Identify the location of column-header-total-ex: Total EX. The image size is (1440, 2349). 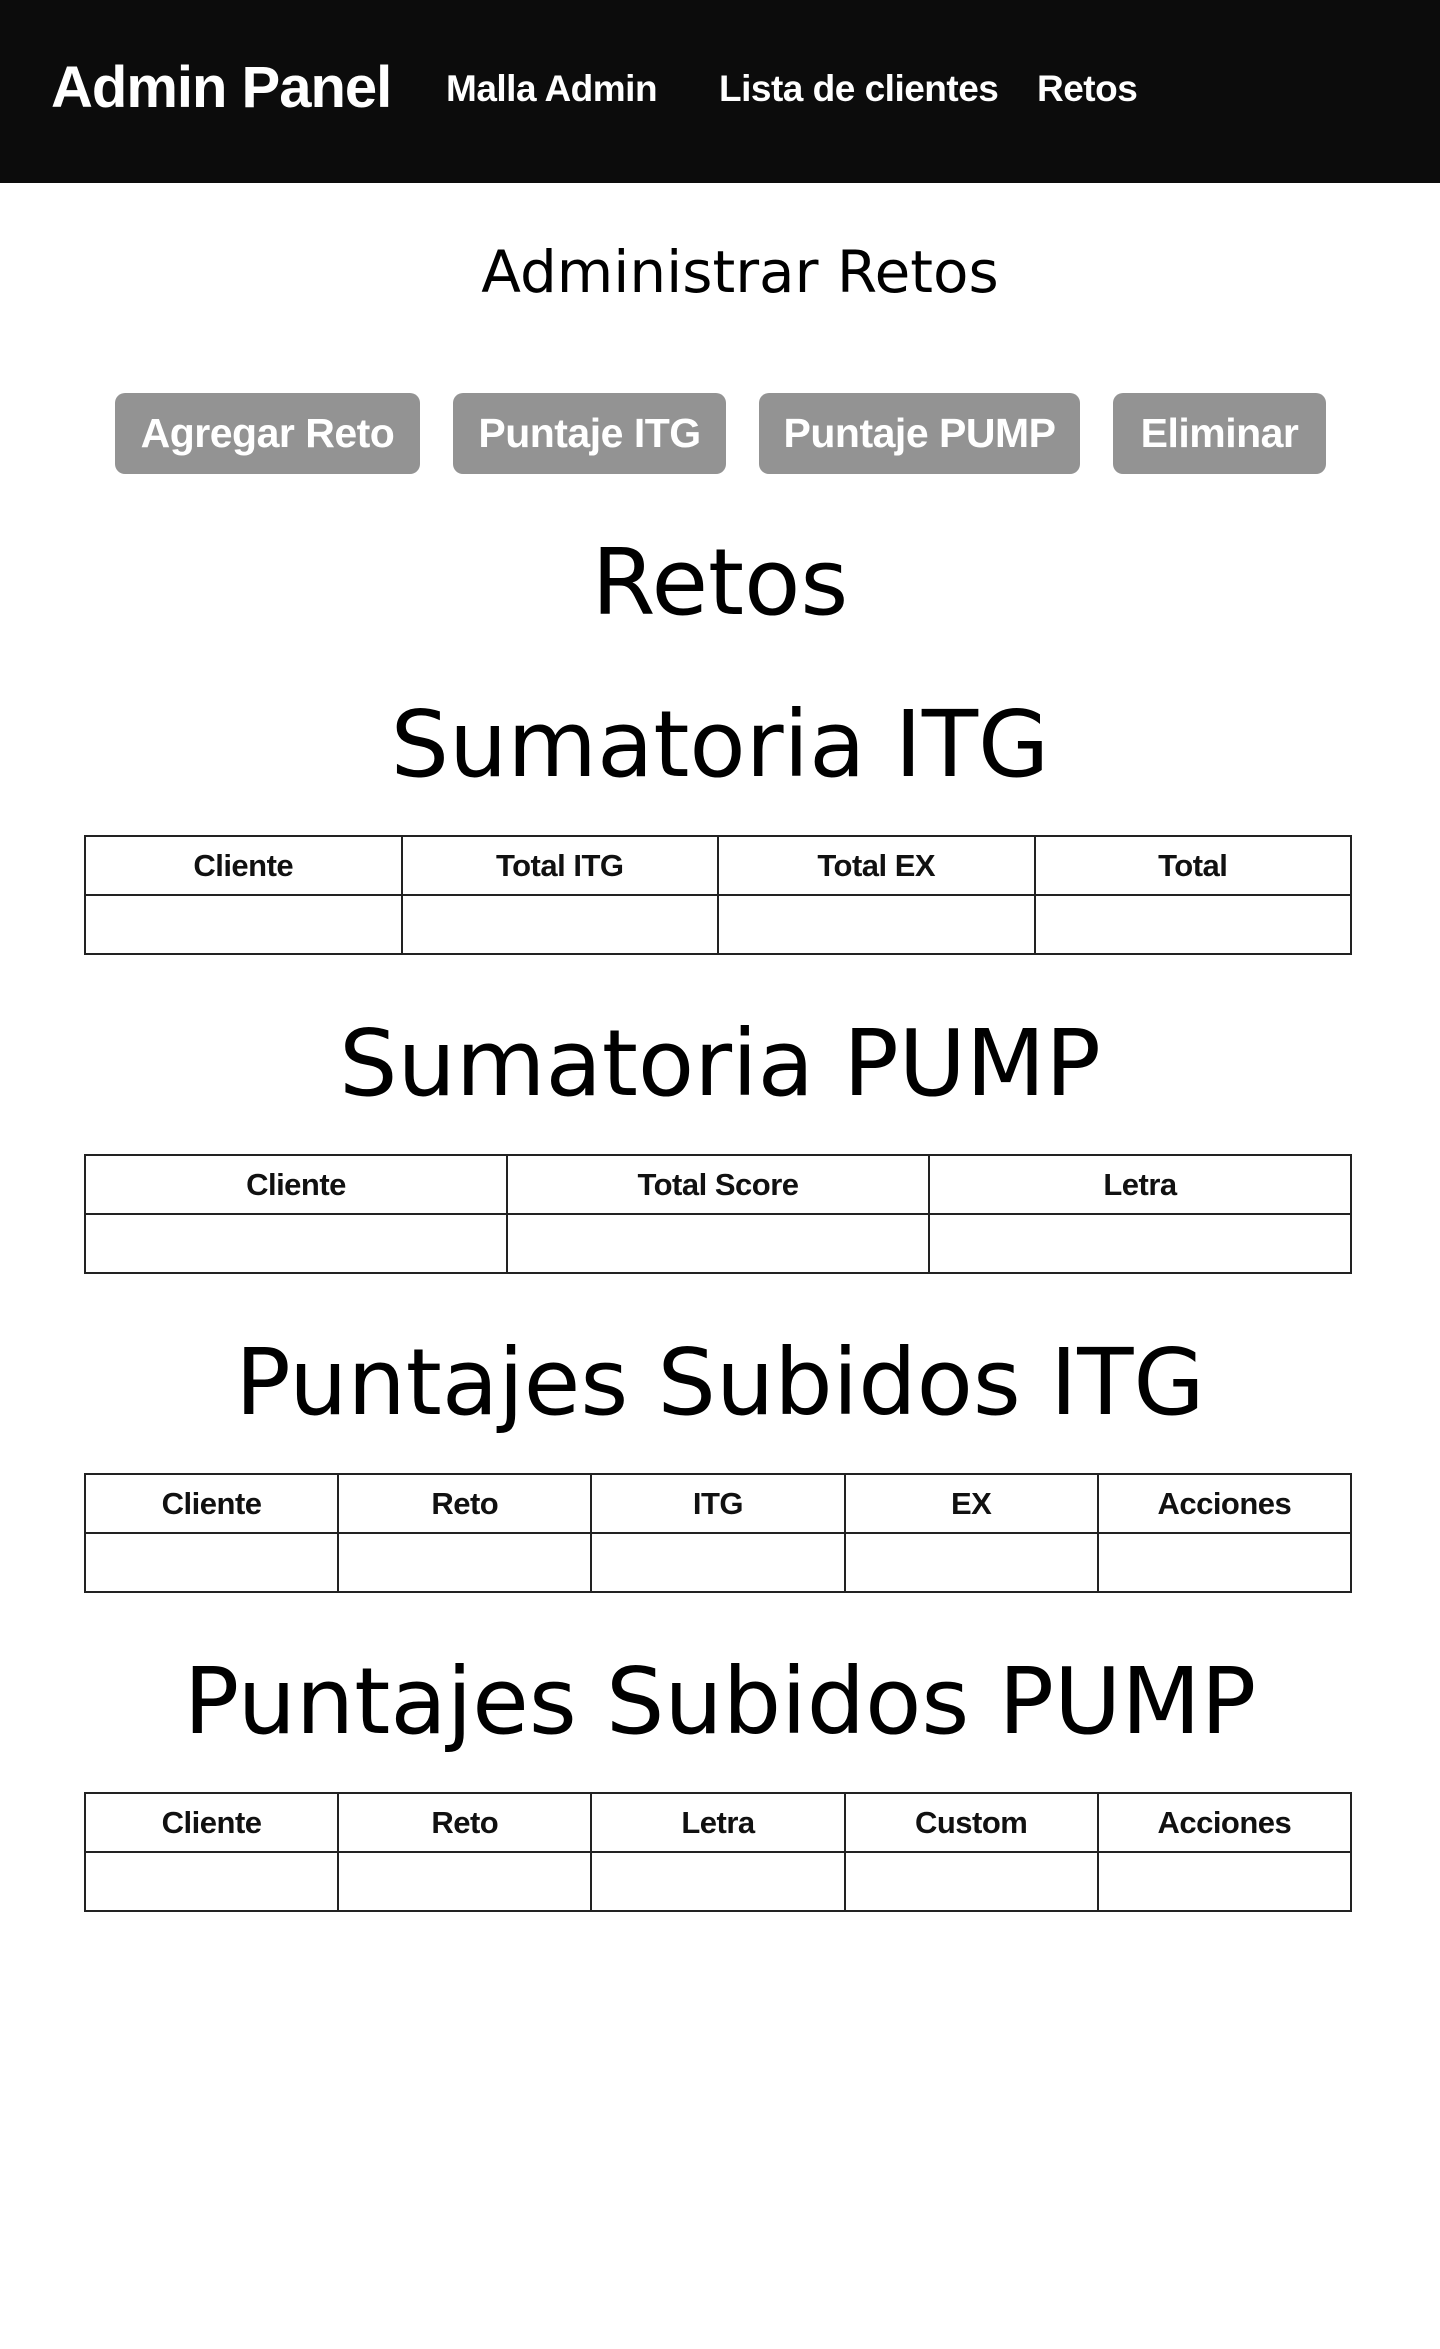
(876, 865).